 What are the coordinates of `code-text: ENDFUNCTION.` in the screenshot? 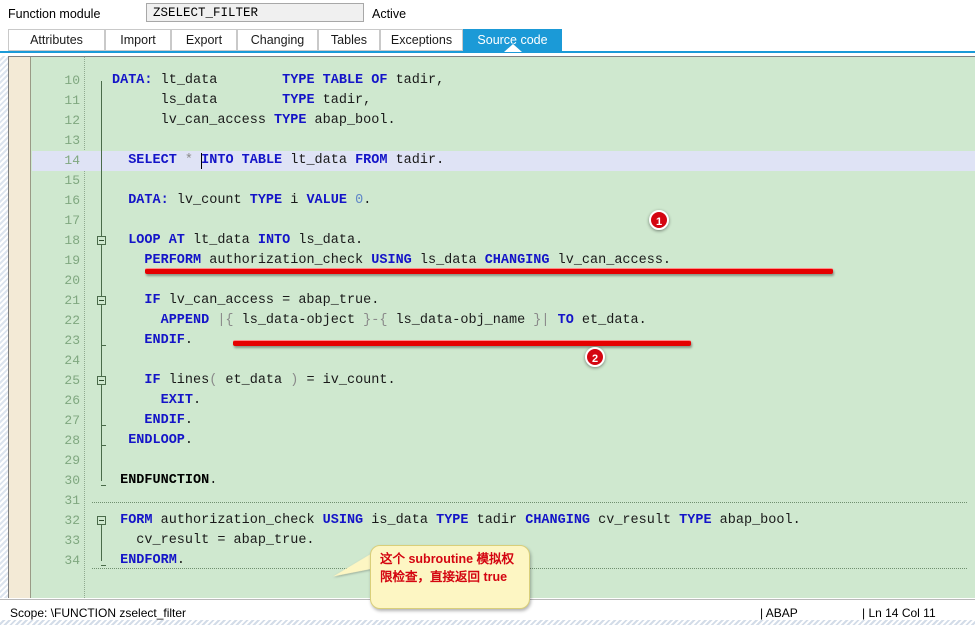 It's located at (169, 480).